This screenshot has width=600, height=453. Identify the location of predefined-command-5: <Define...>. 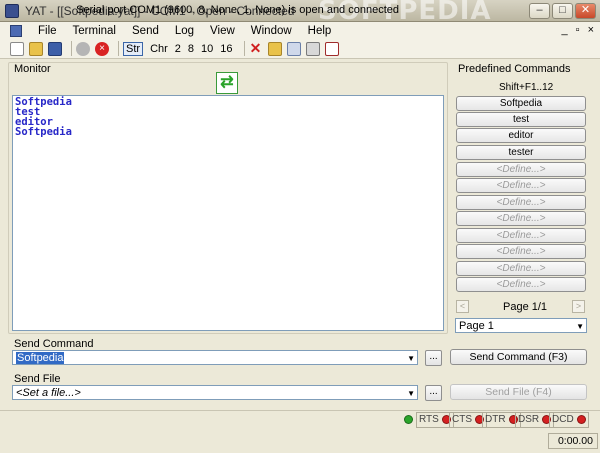
(521, 169).